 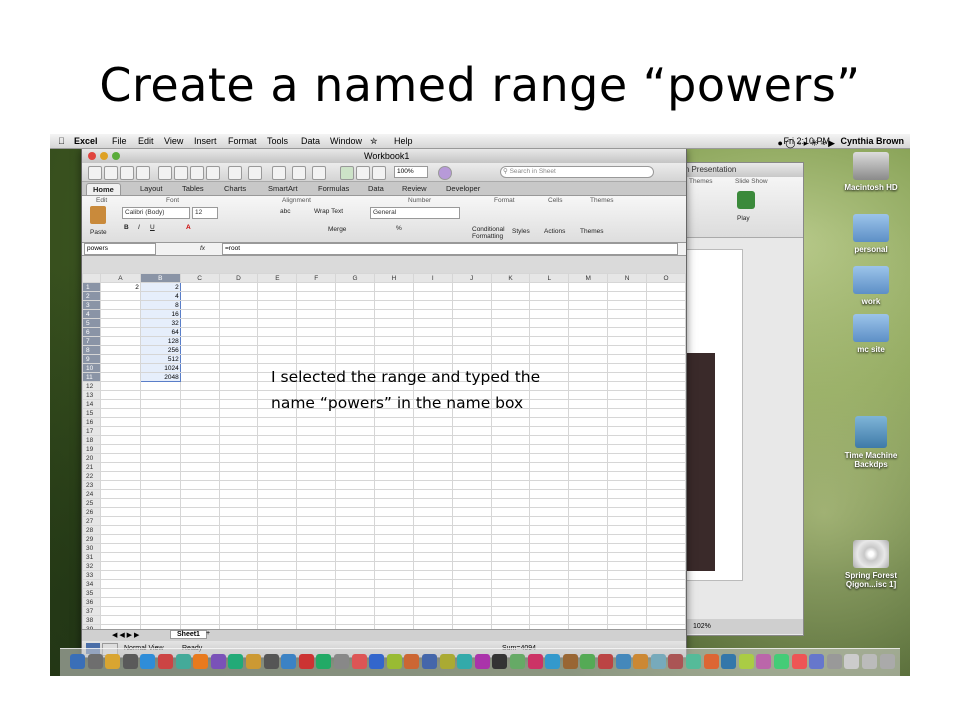 What do you see at coordinates (277, 314) in the screenshot?
I see `cell-e4` at bounding box center [277, 314].